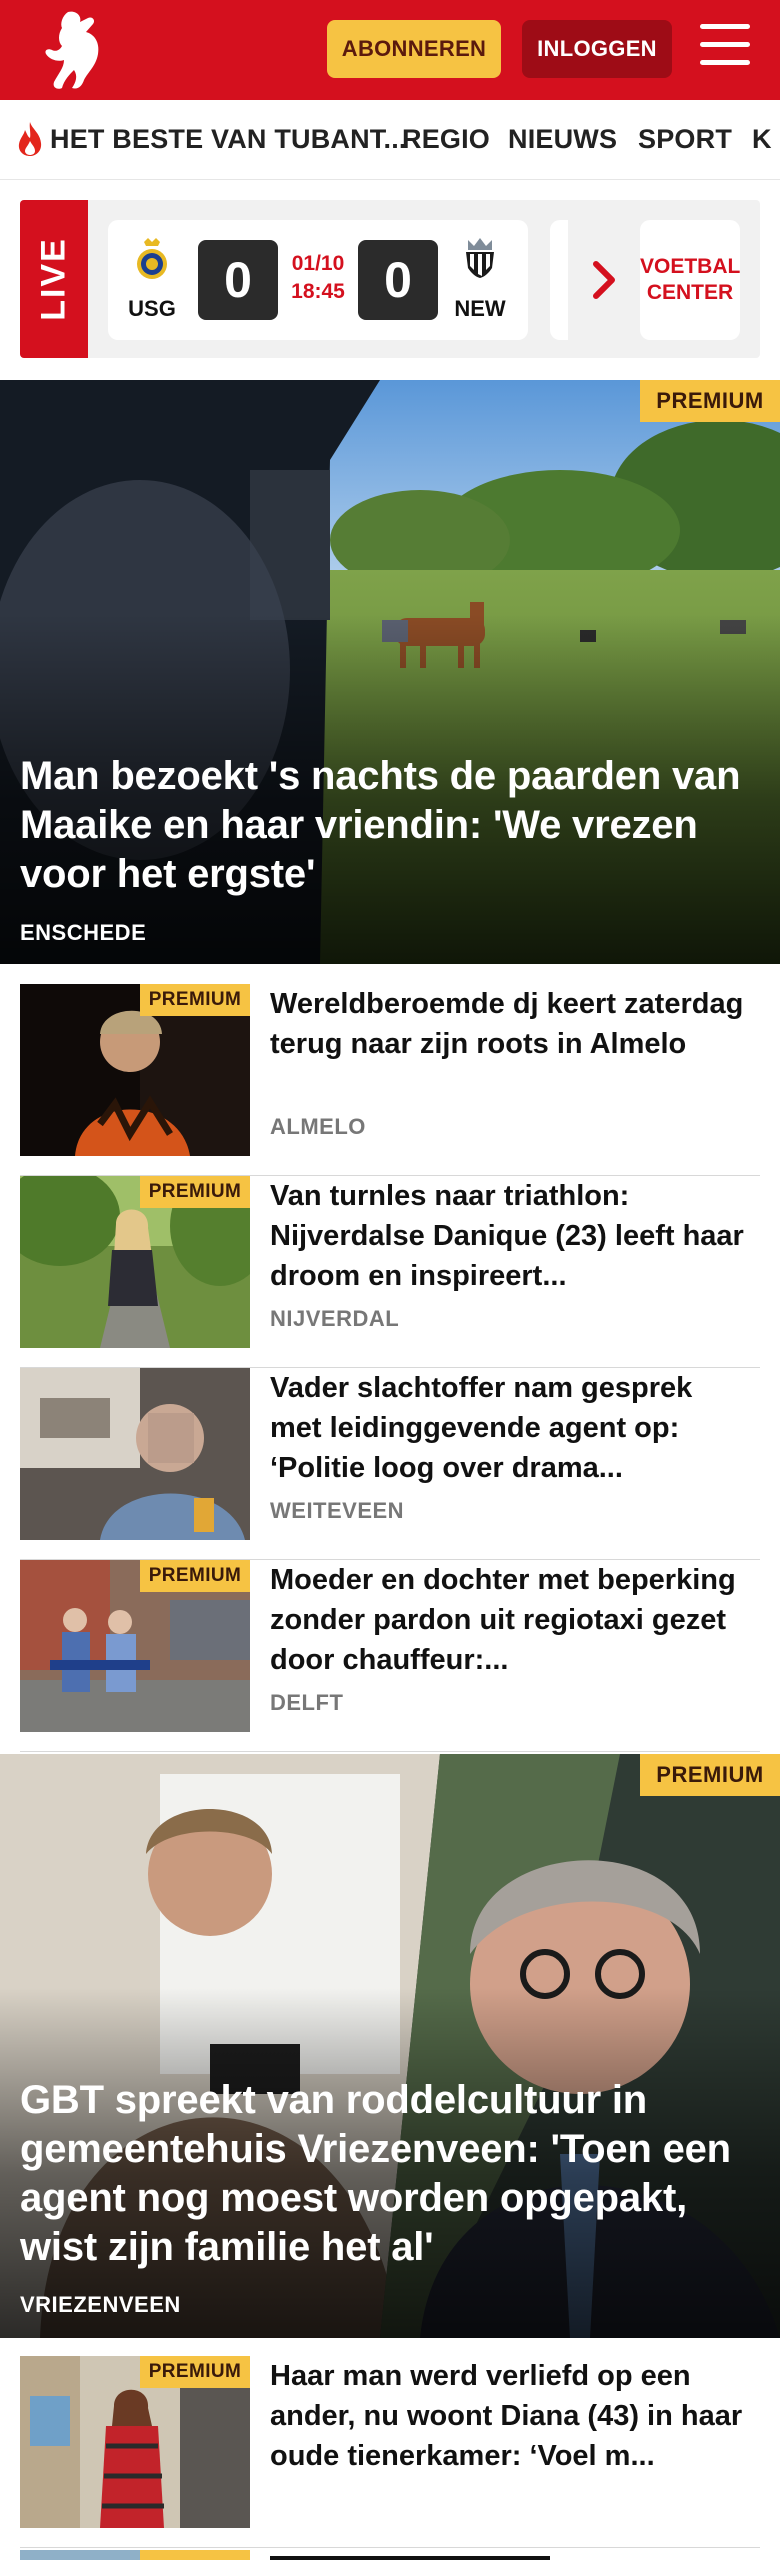 This screenshot has height=2560, width=780. I want to click on father-photo, so click(135, 1454).